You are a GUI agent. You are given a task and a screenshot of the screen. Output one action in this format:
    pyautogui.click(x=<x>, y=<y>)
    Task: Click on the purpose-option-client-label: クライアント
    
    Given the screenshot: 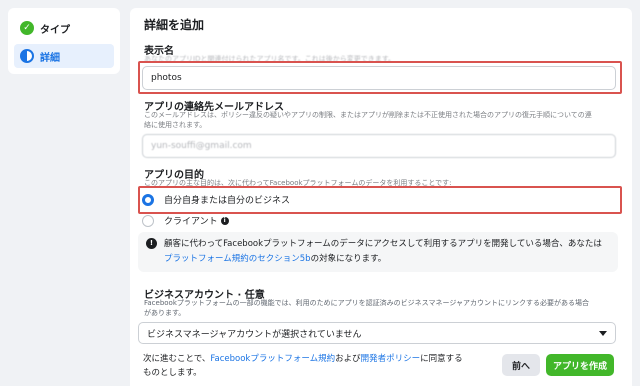 What is the action you would take?
    pyautogui.click(x=191, y=222)
    